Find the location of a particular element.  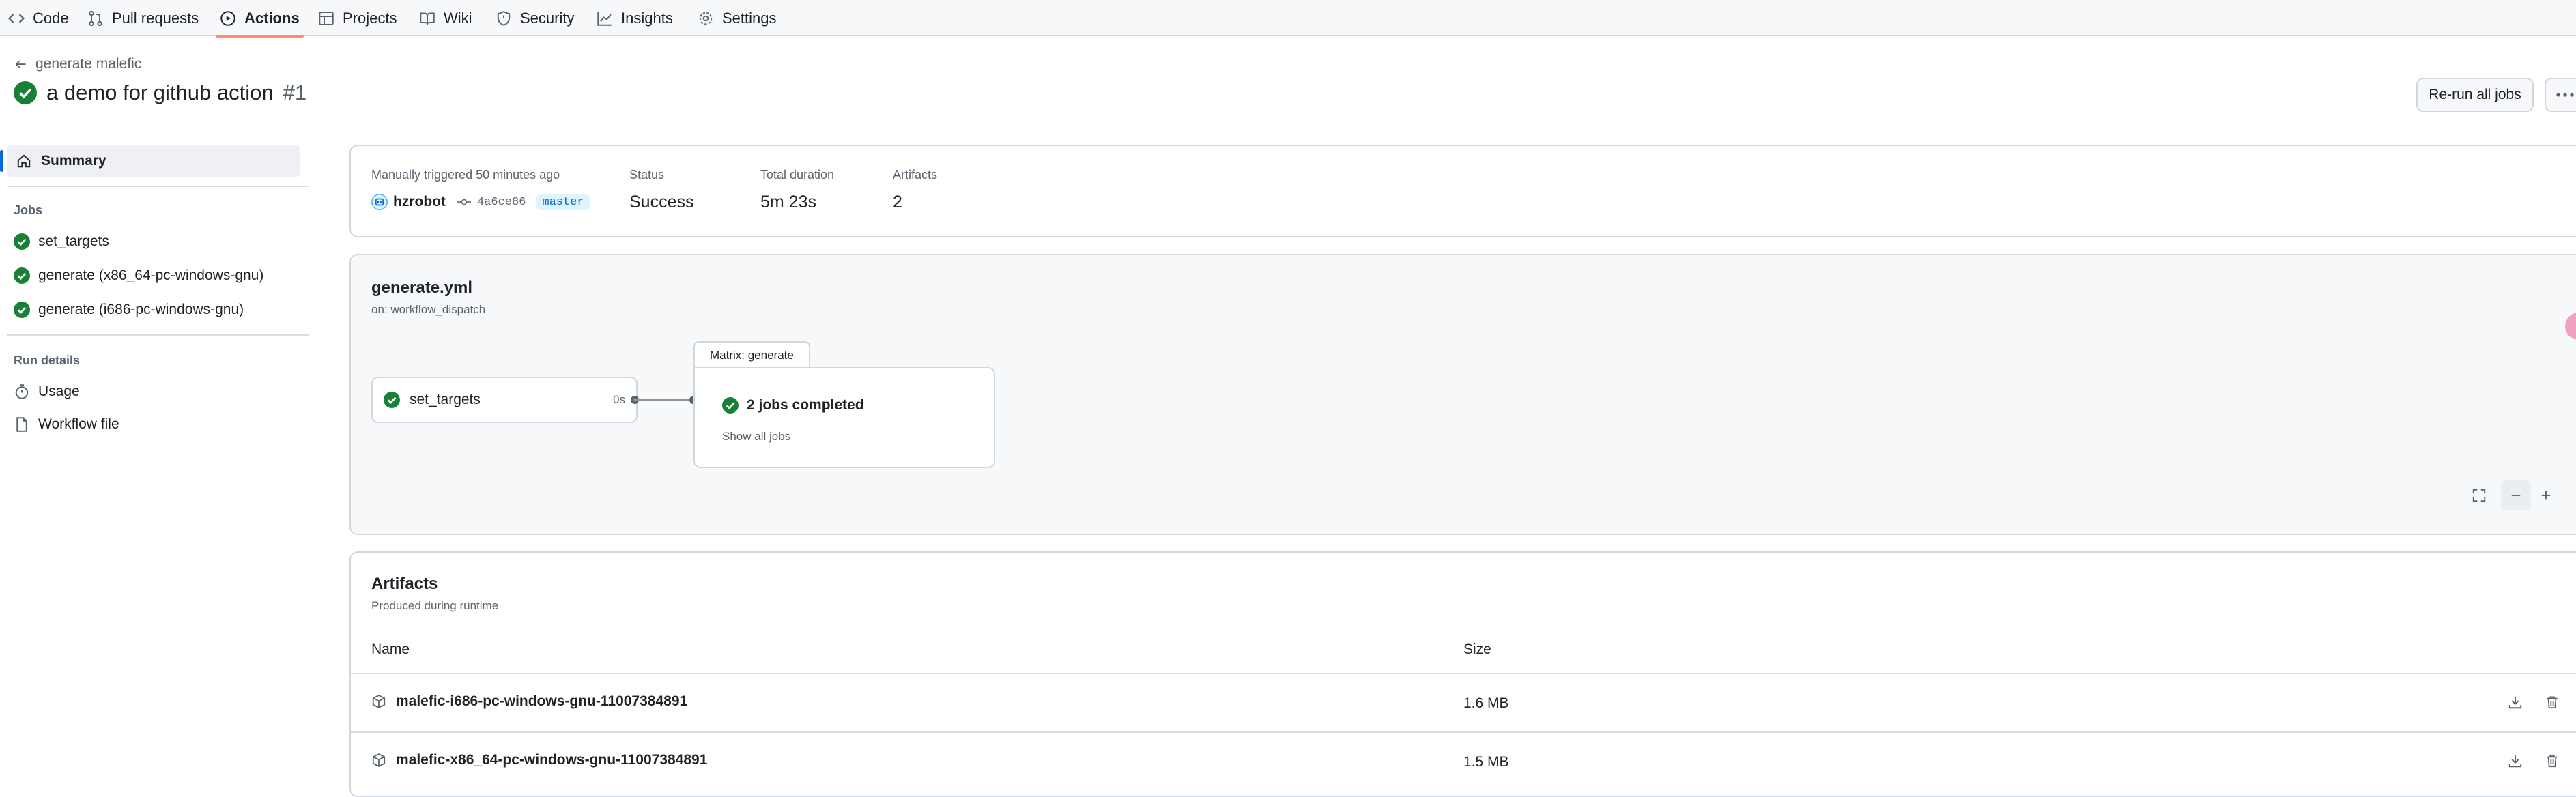

graph-icon is located at coordinates (605, 18).